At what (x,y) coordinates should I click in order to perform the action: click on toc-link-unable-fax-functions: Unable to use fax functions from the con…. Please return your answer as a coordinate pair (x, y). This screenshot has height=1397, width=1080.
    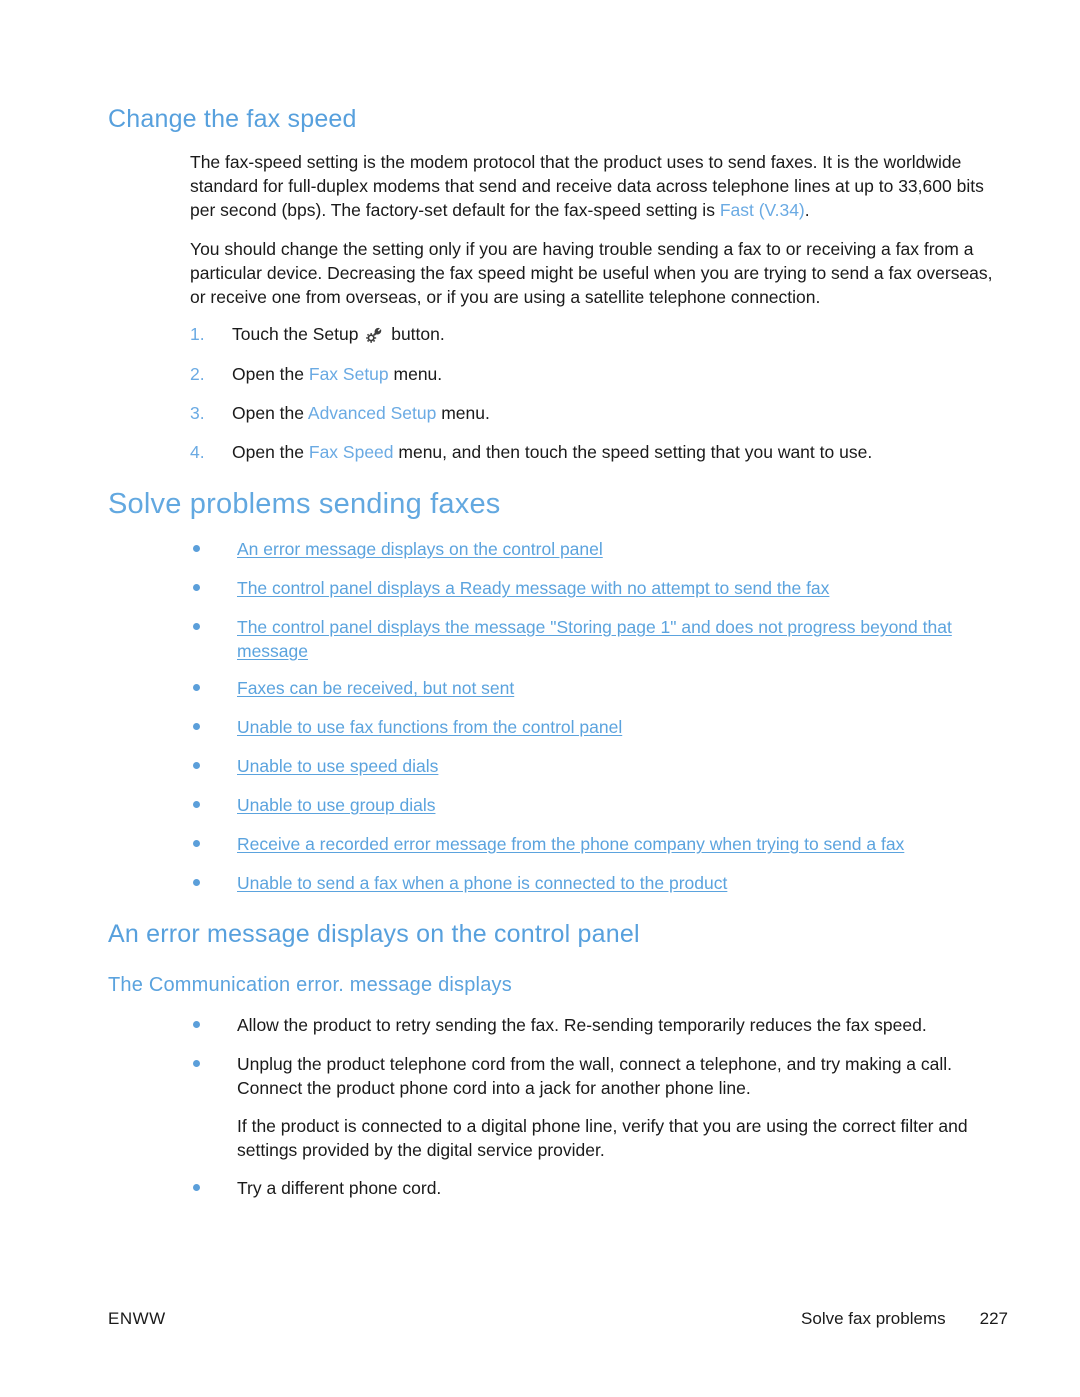
    Looking at the image, I should click on (429, 727).